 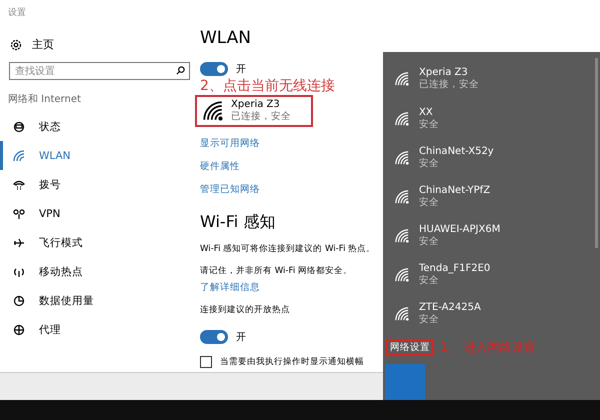 What do you see at coordinates (100, 242) in the screenshot?
I see `nav-item: 飞行模式` at bounding box center [100, 242].